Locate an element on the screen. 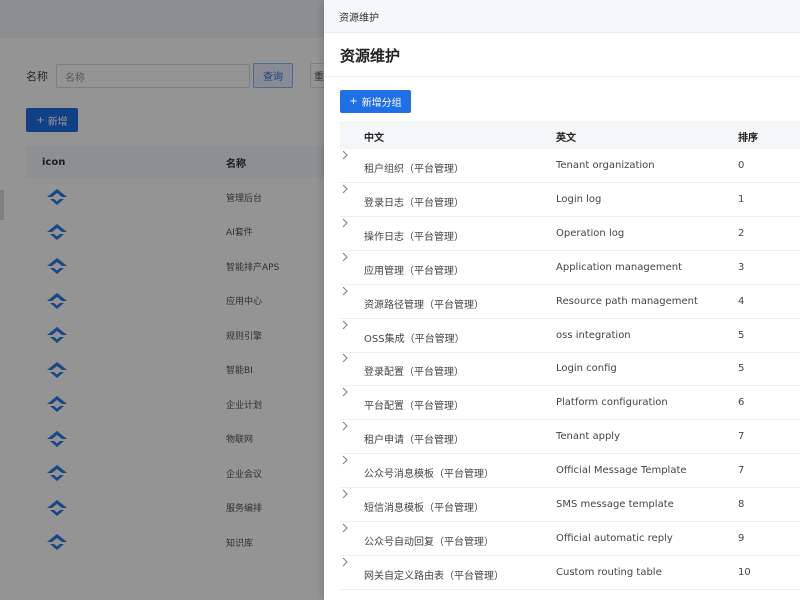  table-row: 平台配置（平台管理） Platform configuration 6 is located at coordinates (570, 403).